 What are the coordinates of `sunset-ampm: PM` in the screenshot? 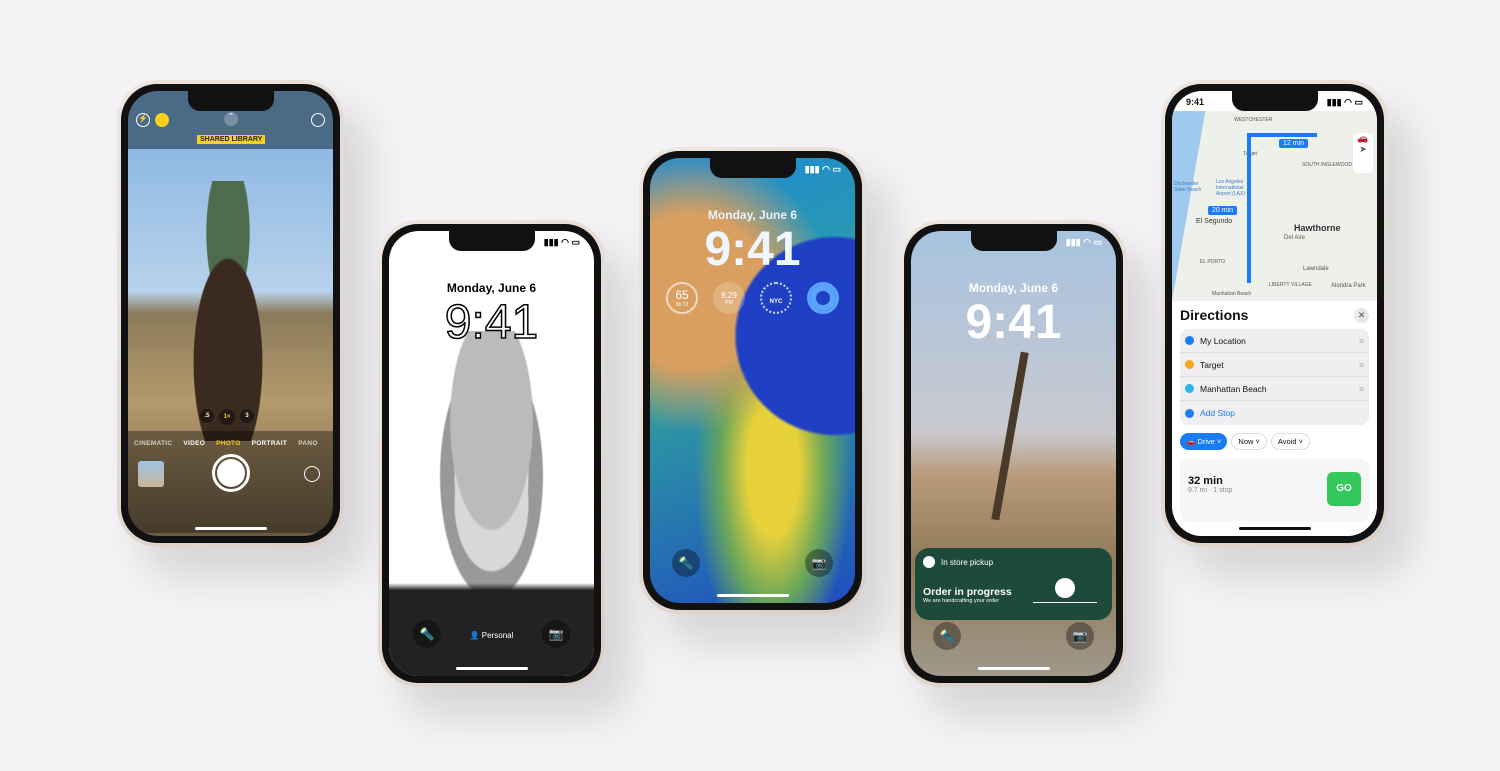 It's located at (729, 303).